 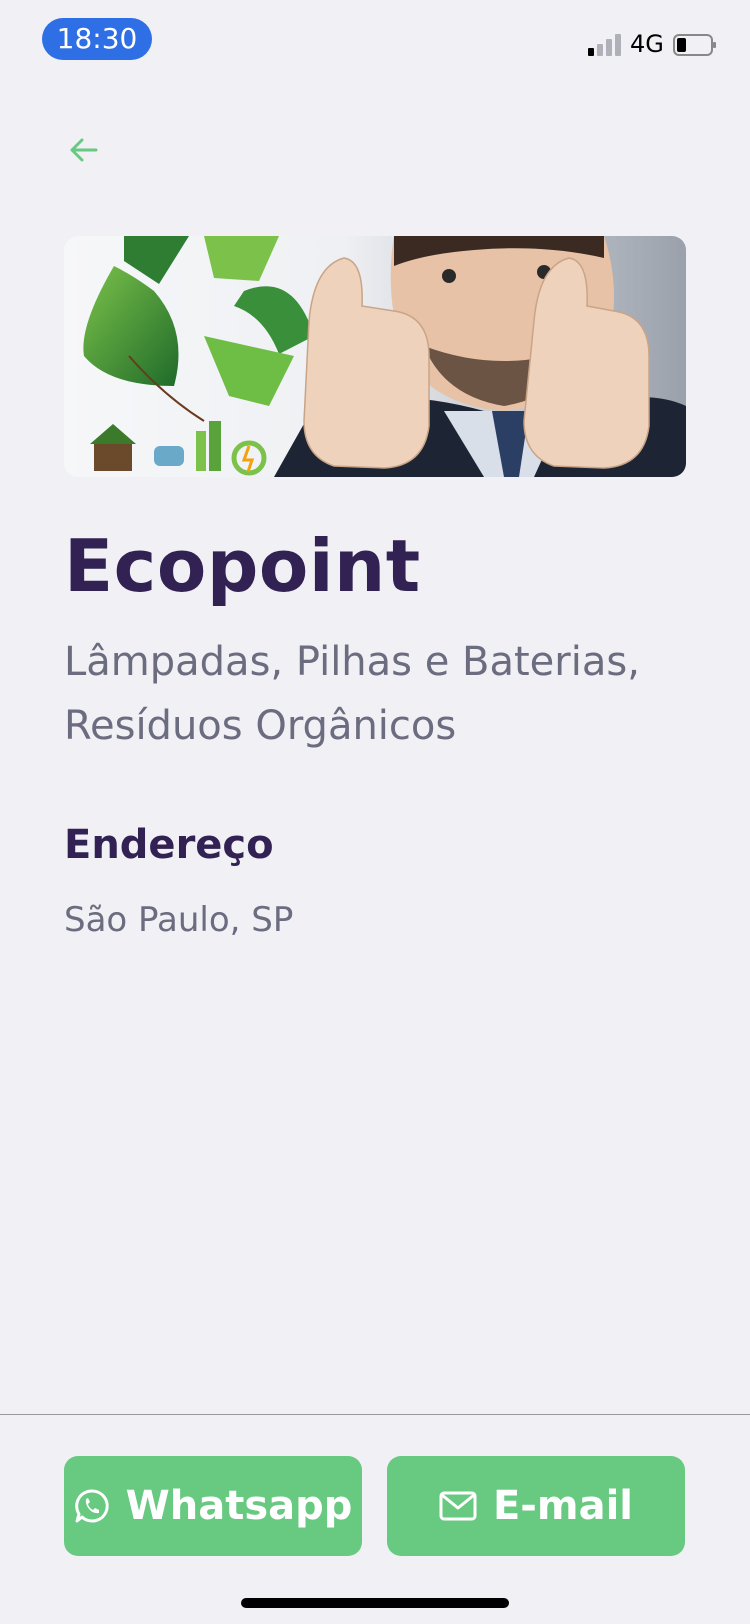 I want to click on battery-icon, so click(x=694, y=45).